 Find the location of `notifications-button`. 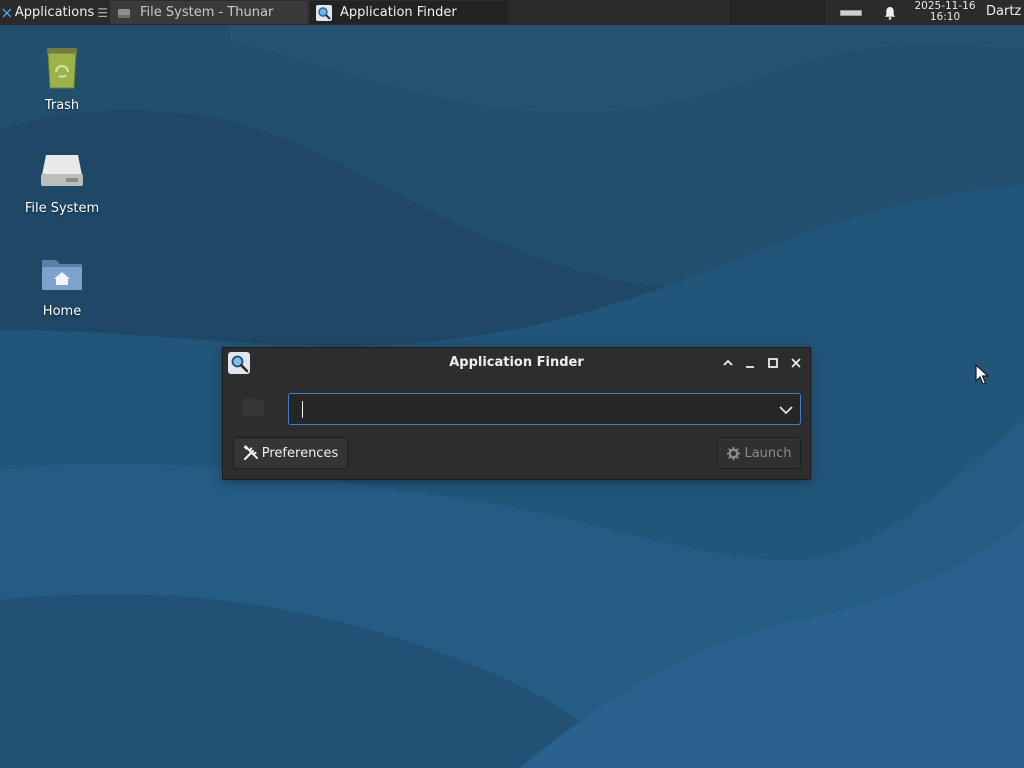

notifications-button is located at coordinates (890, 12).